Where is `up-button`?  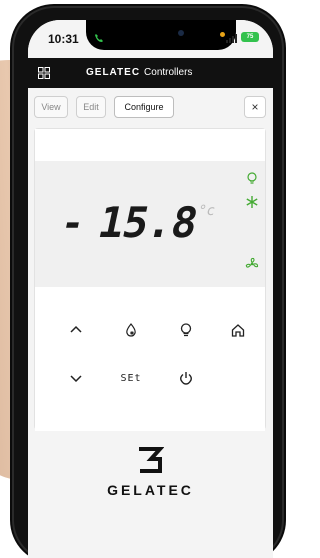 up-button is located at coordinates (76, 330).